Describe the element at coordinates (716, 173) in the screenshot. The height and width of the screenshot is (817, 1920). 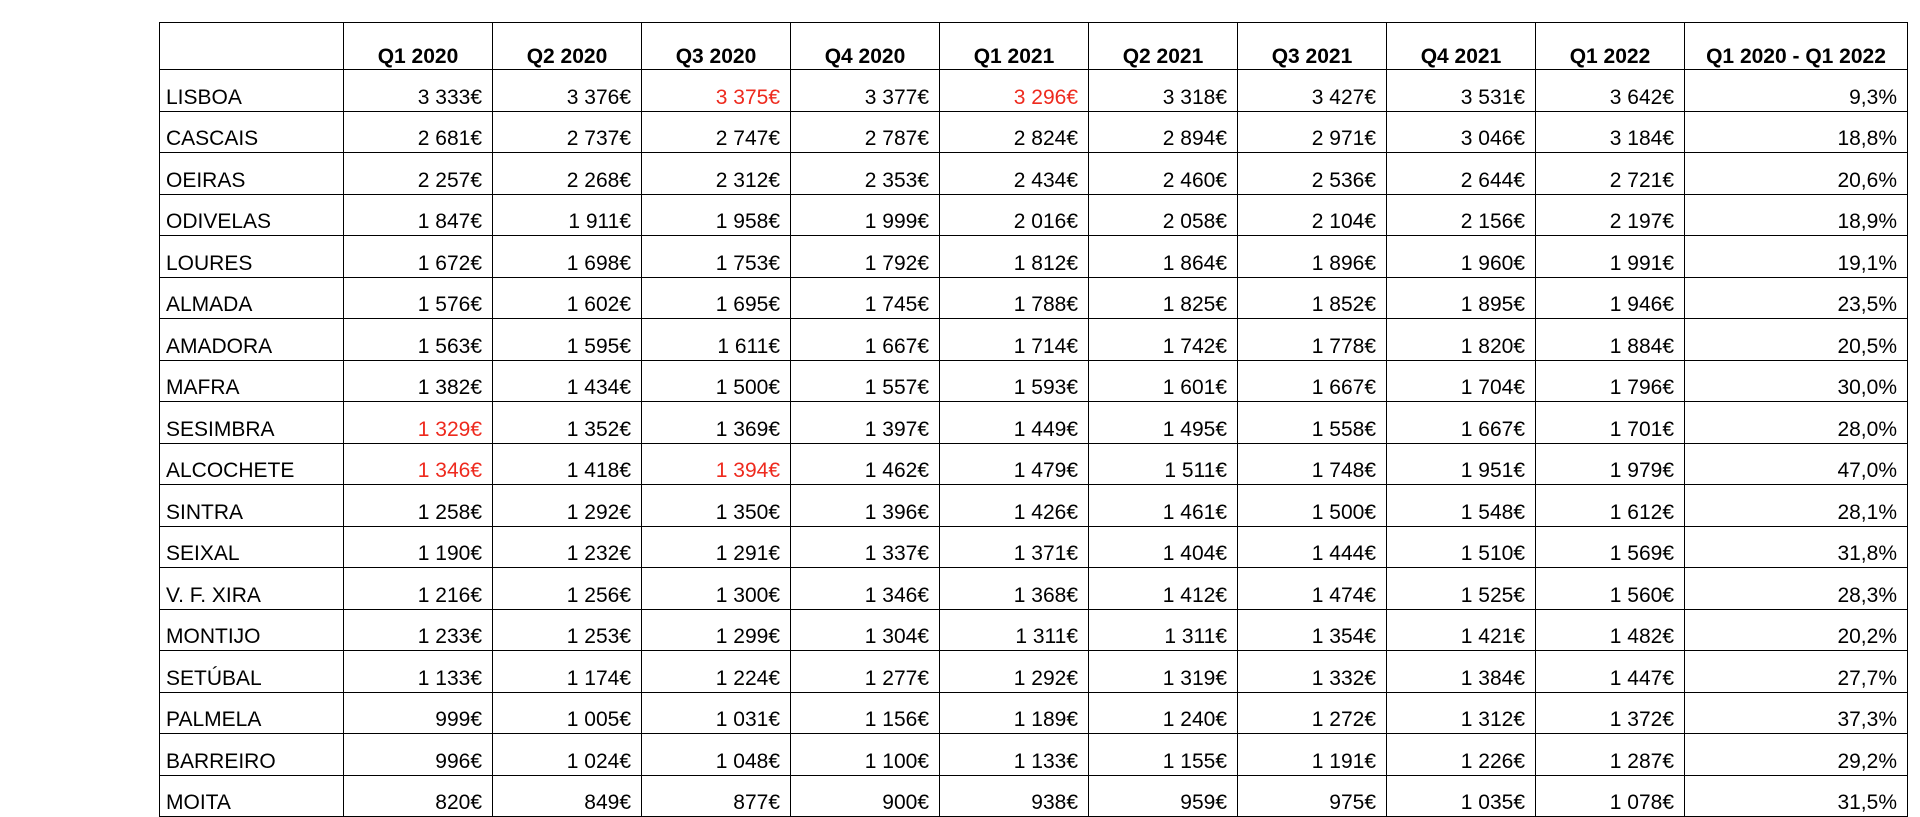
I see `price-cell: 2 312€` at that location.